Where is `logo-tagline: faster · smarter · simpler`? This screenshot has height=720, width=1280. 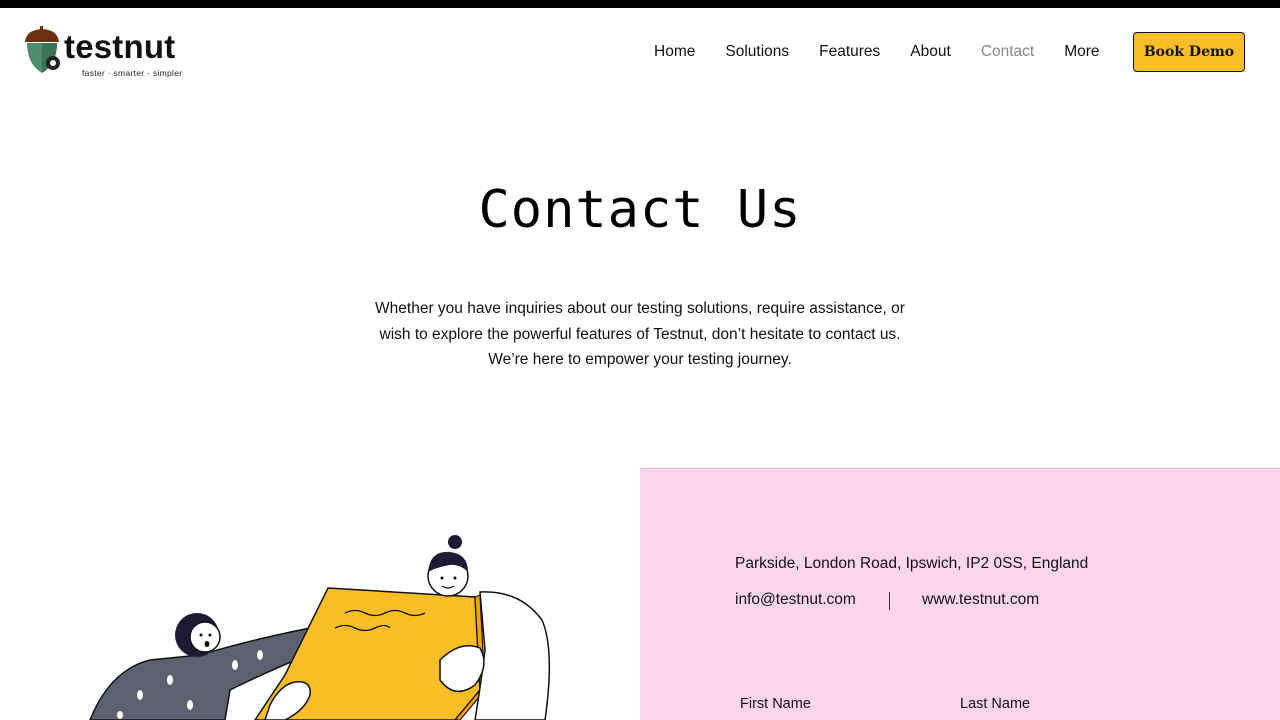
logo-tagline: faster · smarter · simpler is located at coordinates (132, 73).